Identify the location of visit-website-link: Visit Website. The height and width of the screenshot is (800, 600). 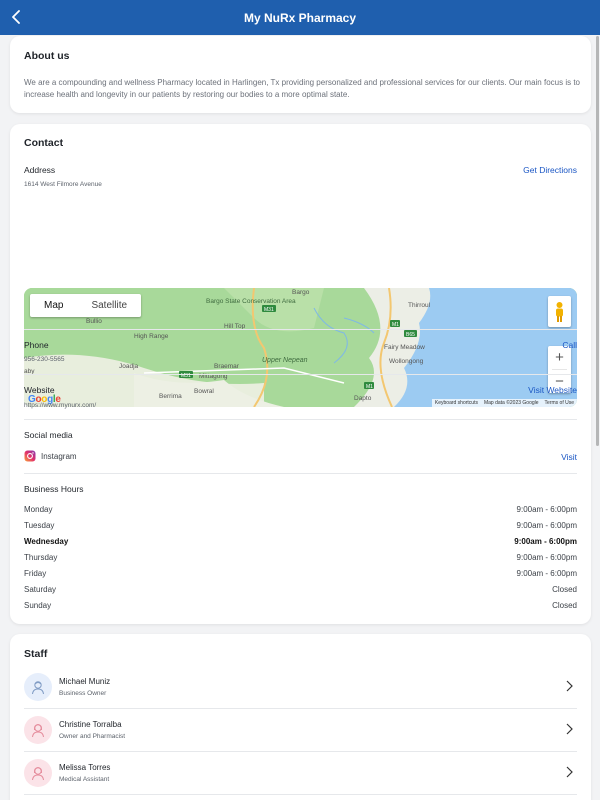
(552, 390).